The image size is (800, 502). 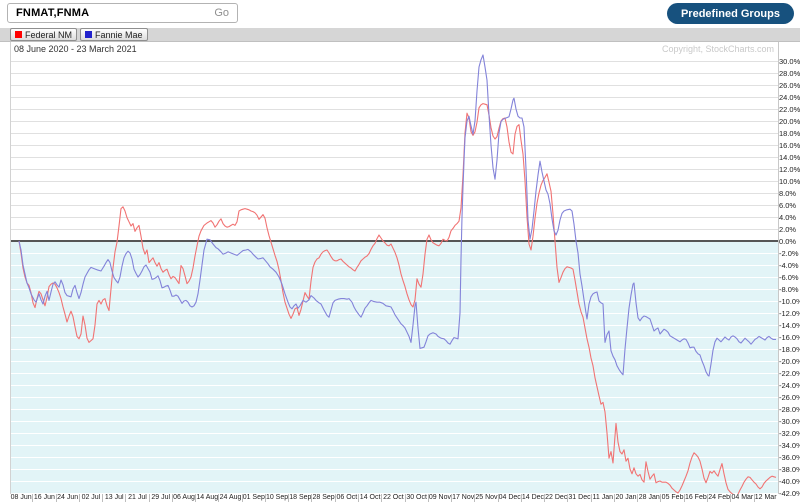 I want to click on y-axis-tick-label: -30.0%, so click(x=789, y=421).